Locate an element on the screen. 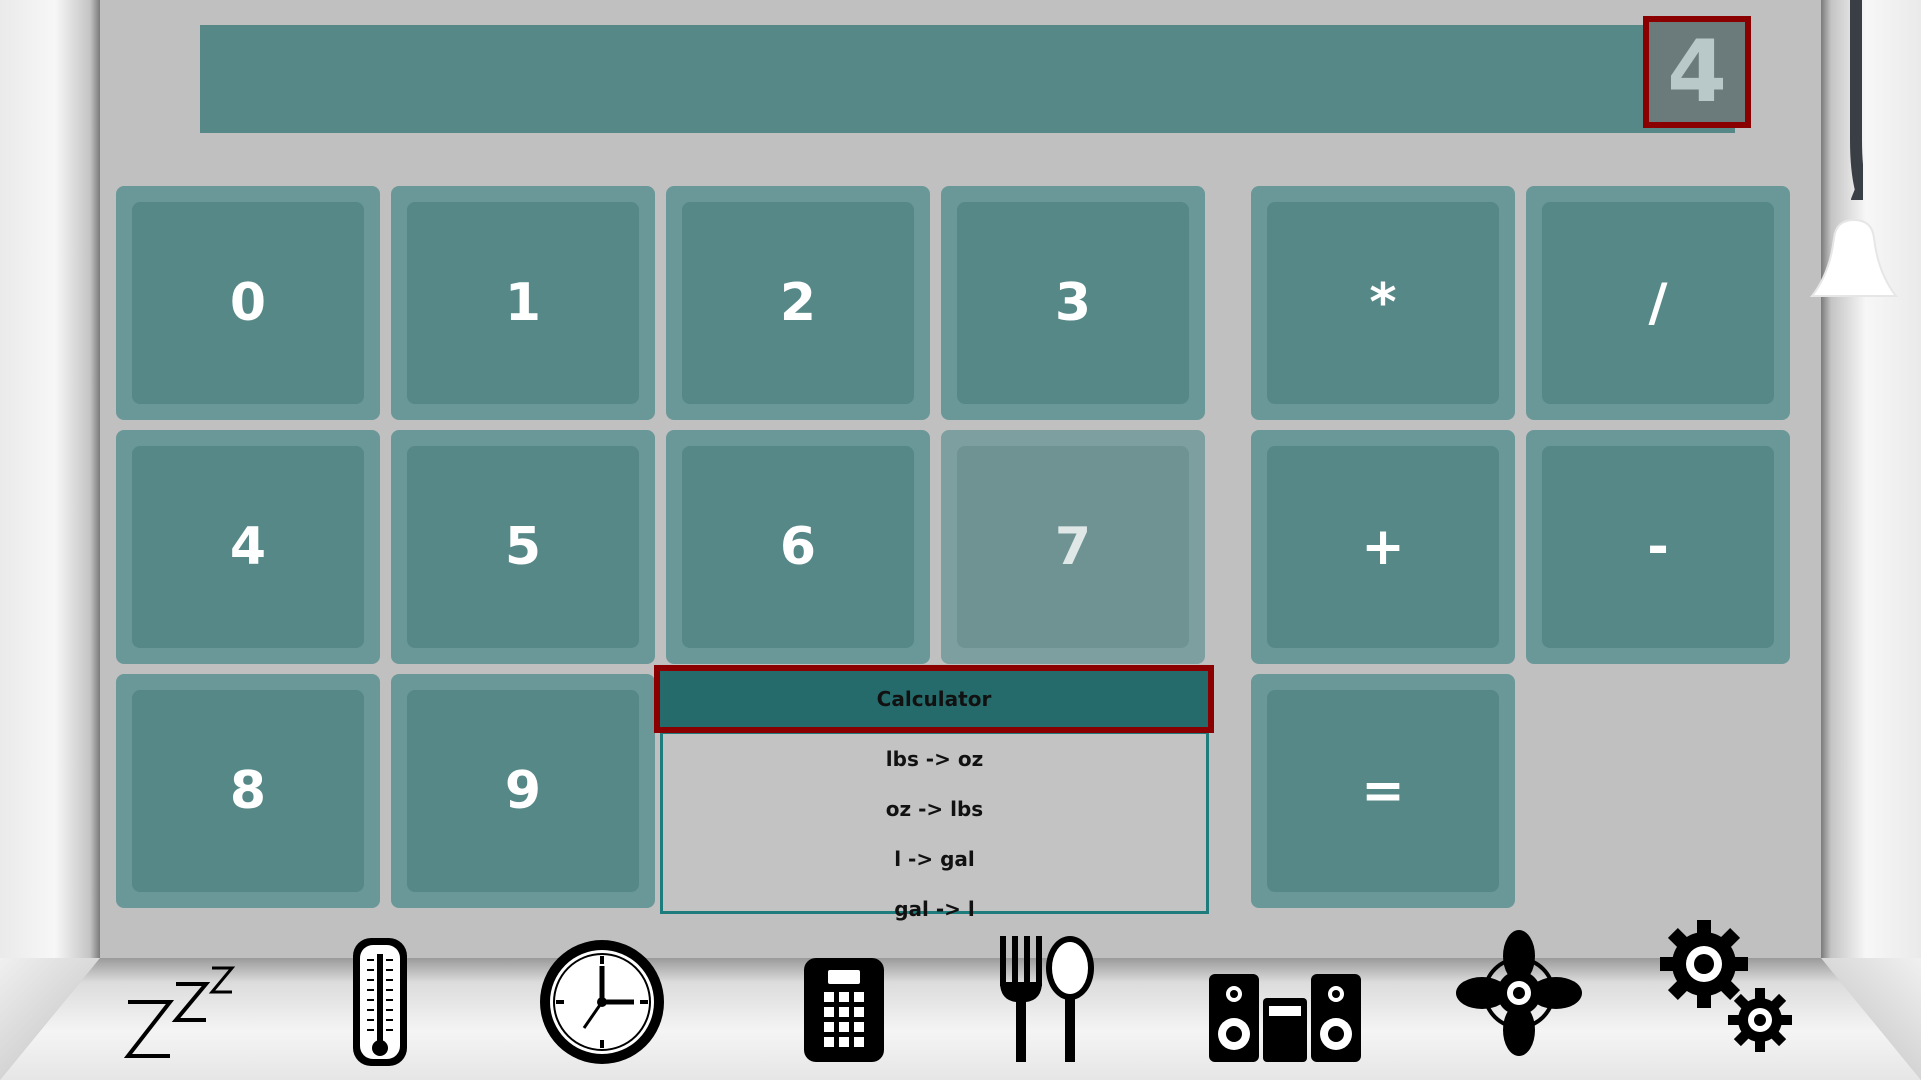 This screenshot has height=1080, width=1921. key-8-label: 8 is located at coordinates (248, 791).